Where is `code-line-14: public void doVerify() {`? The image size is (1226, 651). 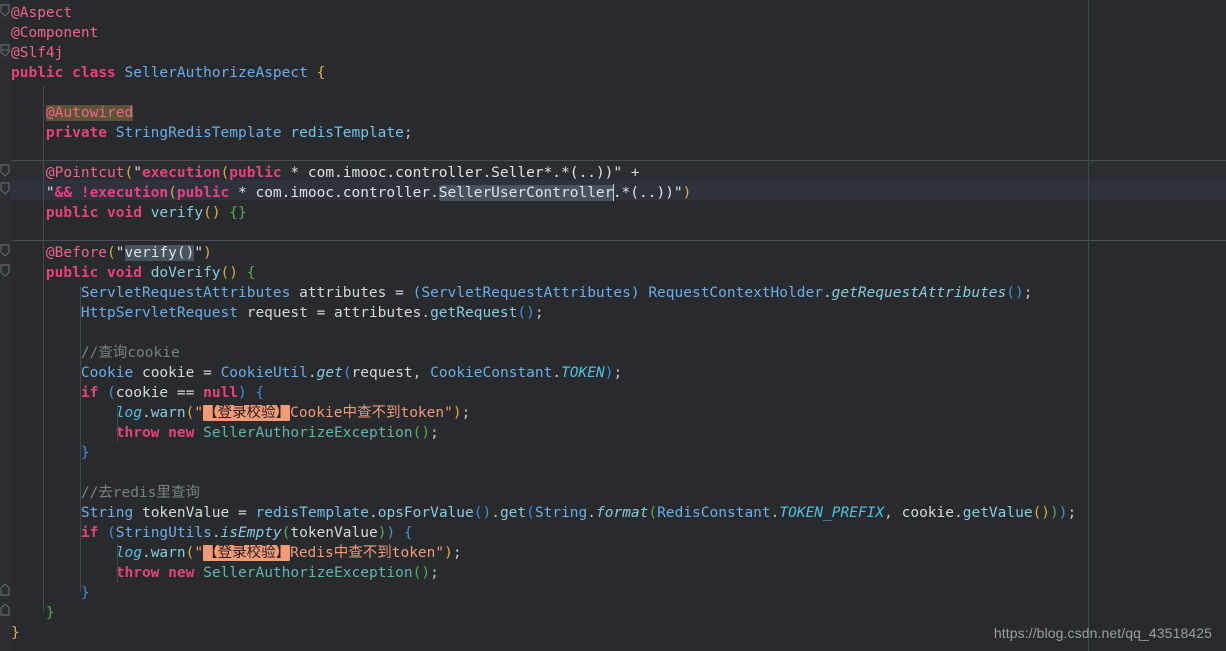 code-line-14: public void doVerify() { is located at coordinates (613, 273).